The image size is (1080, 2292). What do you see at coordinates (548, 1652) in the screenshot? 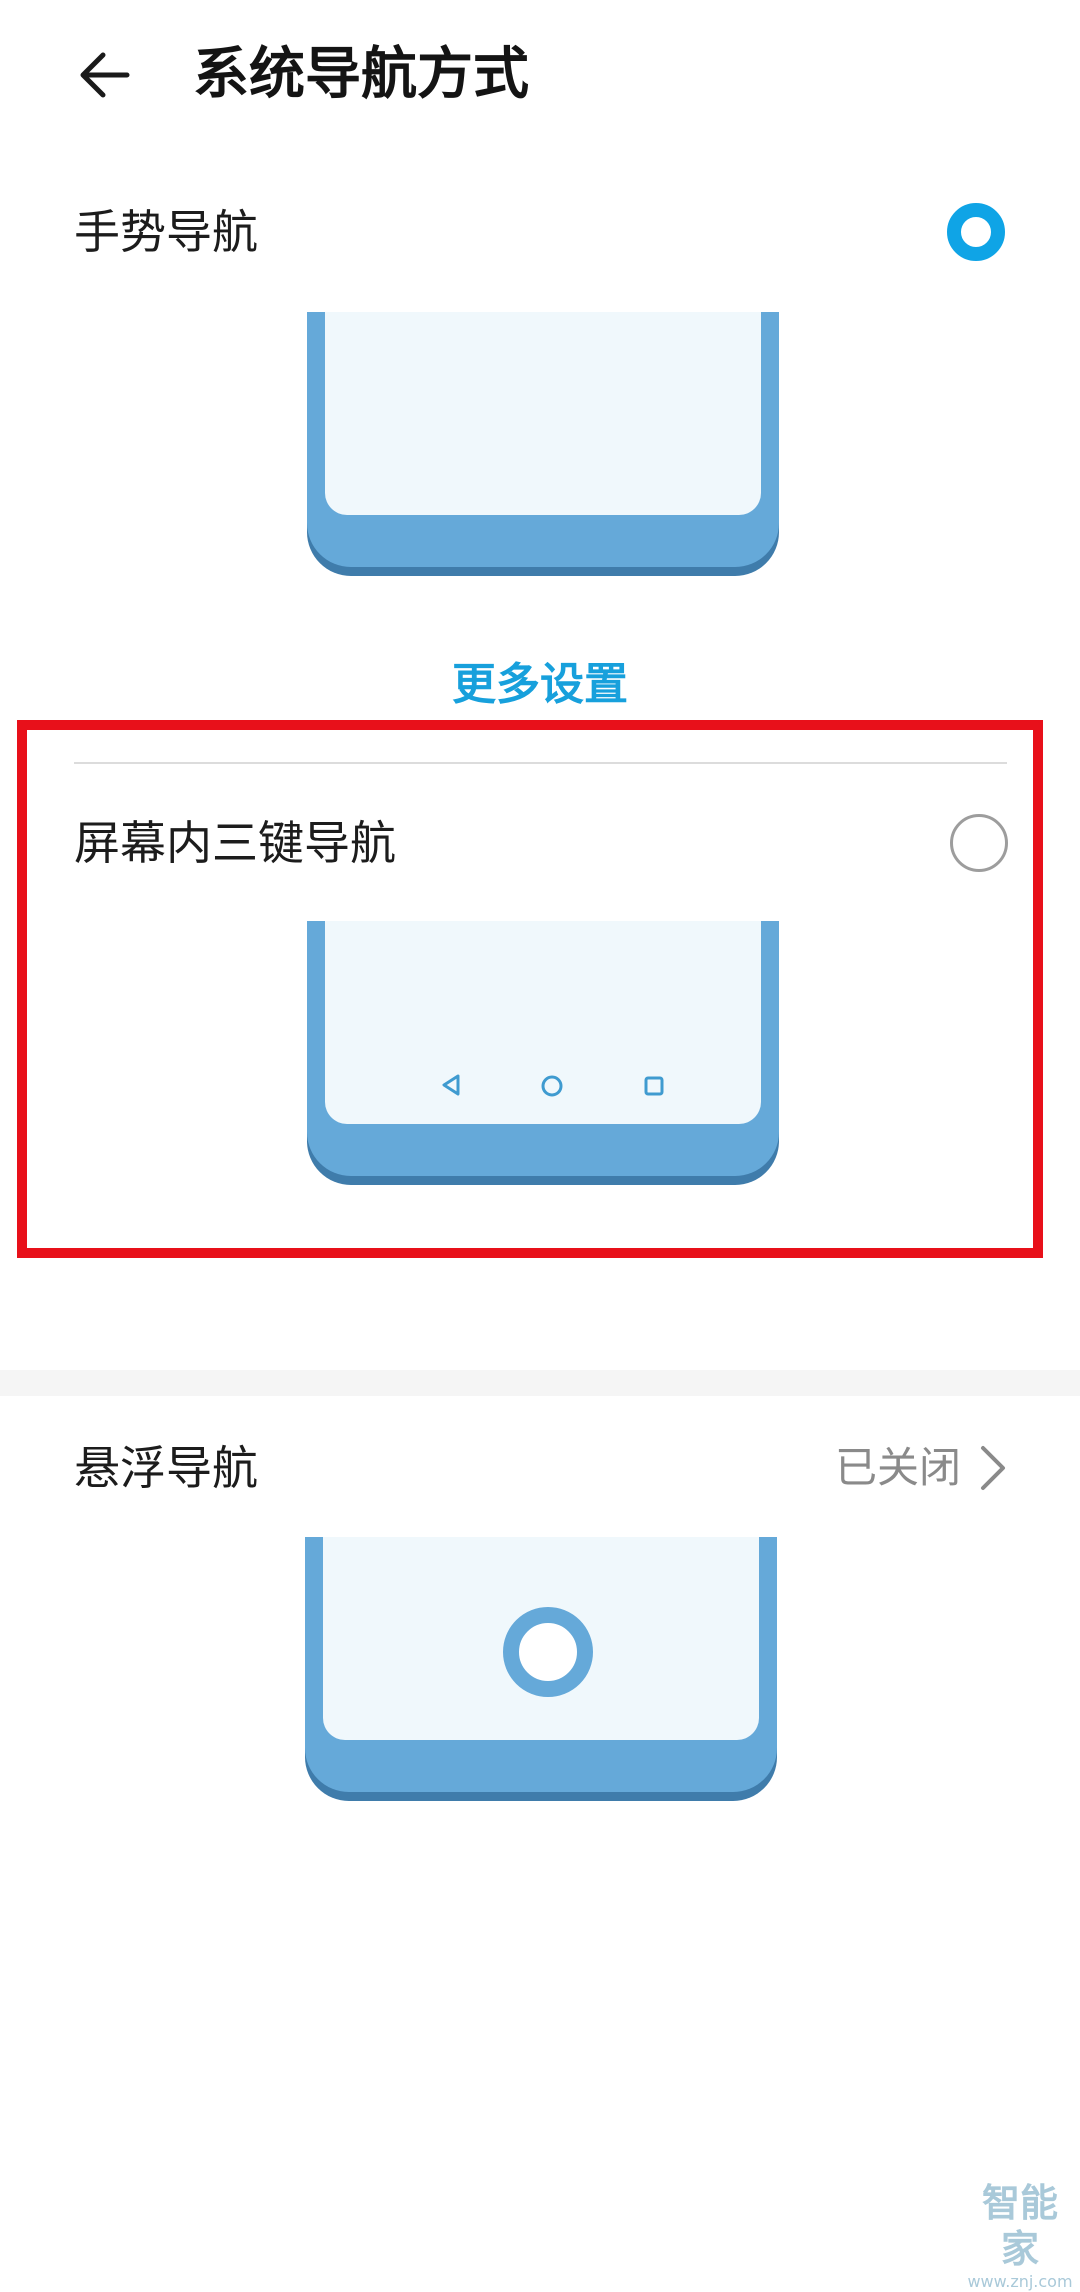
I see `floating-button-icon` at bounding box center [548, 1652].